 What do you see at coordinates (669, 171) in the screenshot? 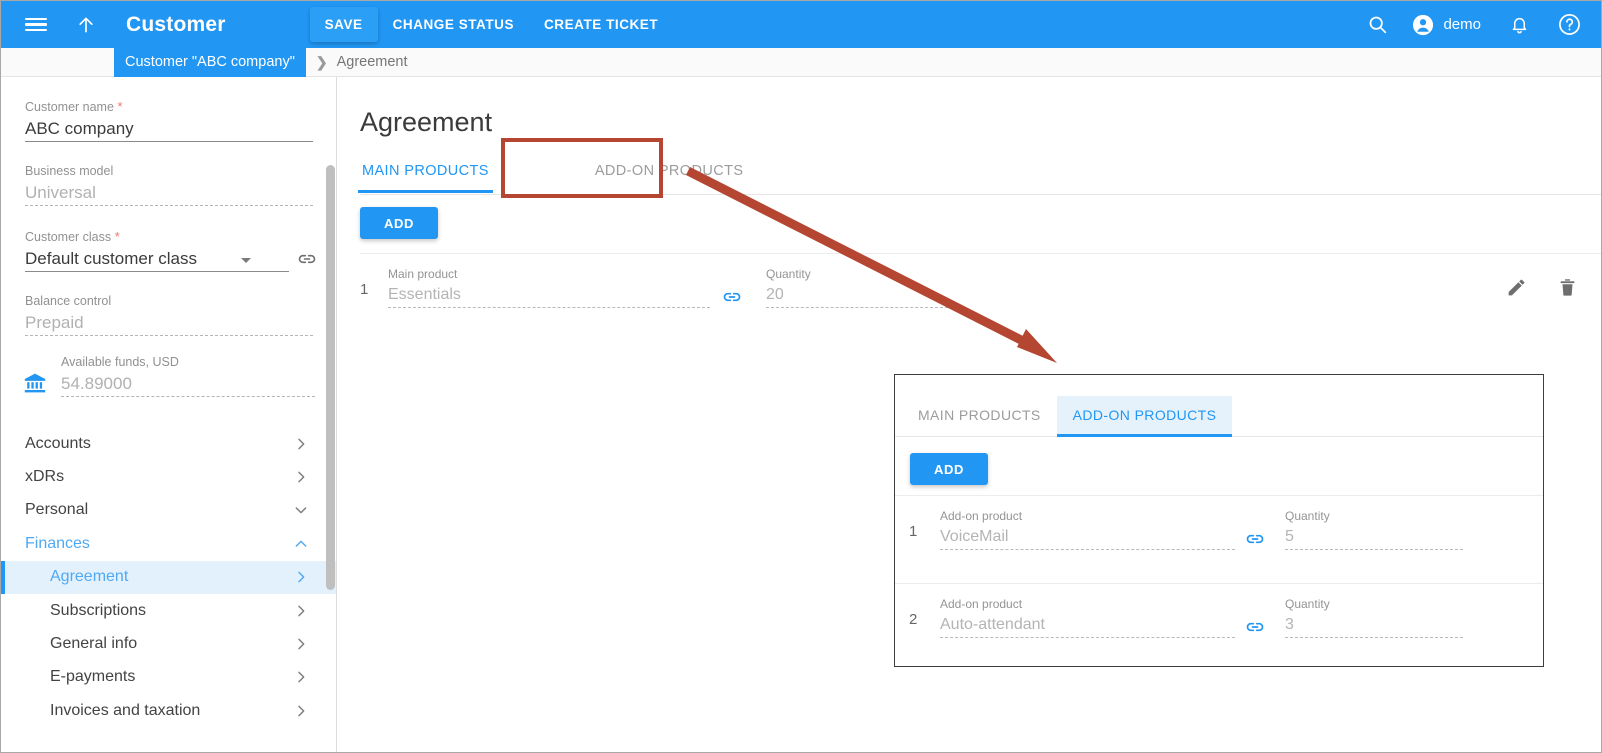
I see `tab-add-on-products: ADD-ON PRODUCTS` at bounding box center [669, 171].